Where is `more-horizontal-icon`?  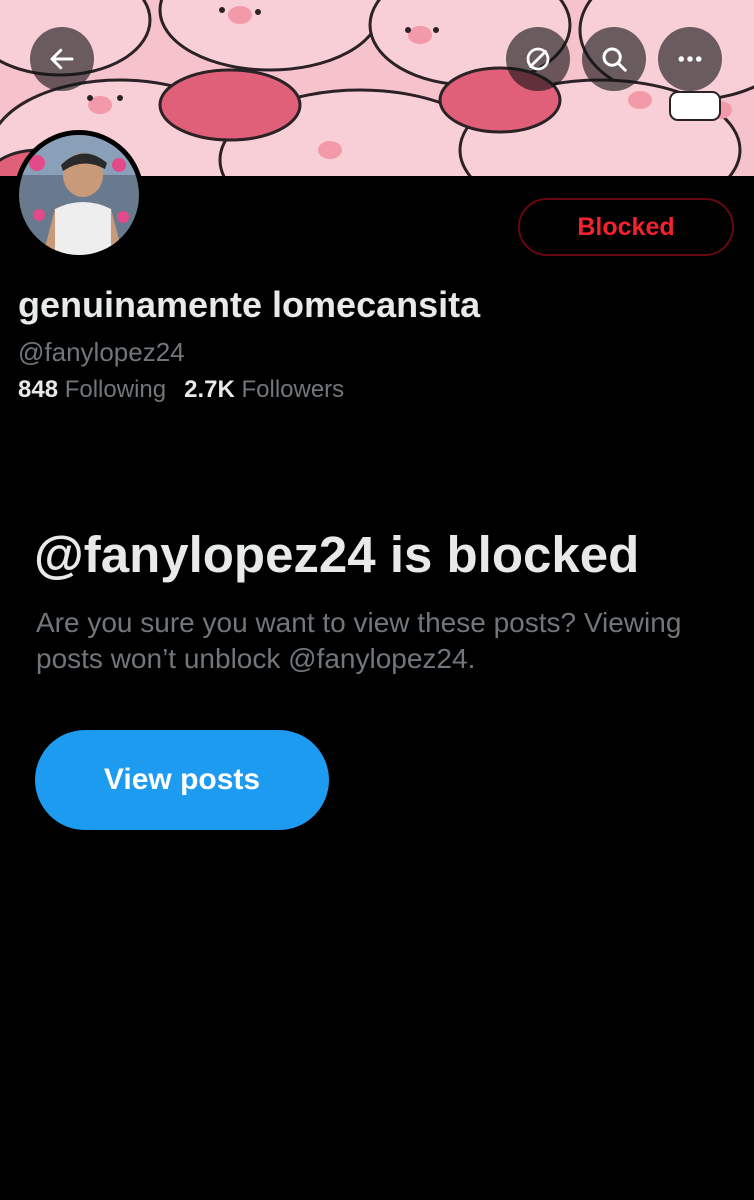 more-horizontal-icon is located at coordinates (690, 59).